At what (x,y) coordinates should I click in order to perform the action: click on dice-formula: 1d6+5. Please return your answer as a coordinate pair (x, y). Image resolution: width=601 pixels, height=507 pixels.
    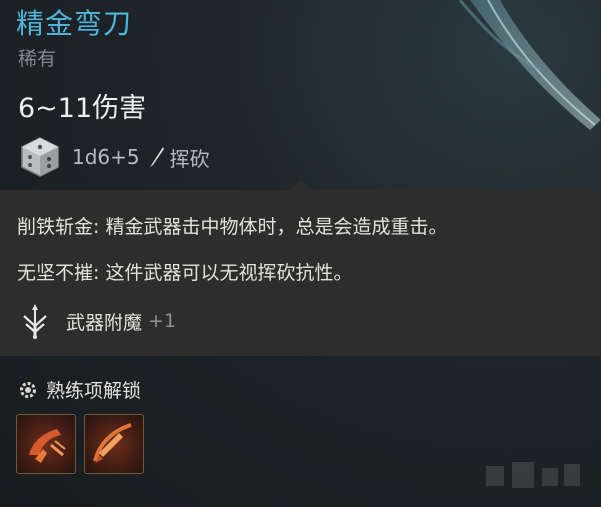
    Looking at the image, I should click on (106, 157).